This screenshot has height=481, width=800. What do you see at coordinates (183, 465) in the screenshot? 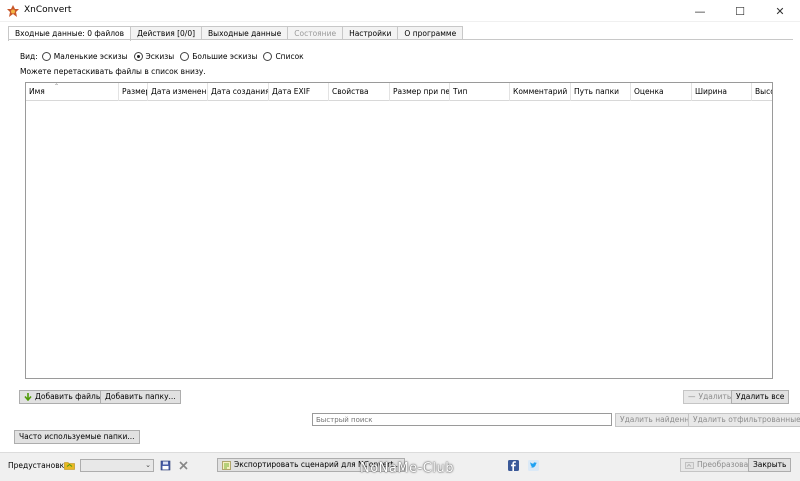
I see `delete-preset-icon` at bounding box center [183, 465].